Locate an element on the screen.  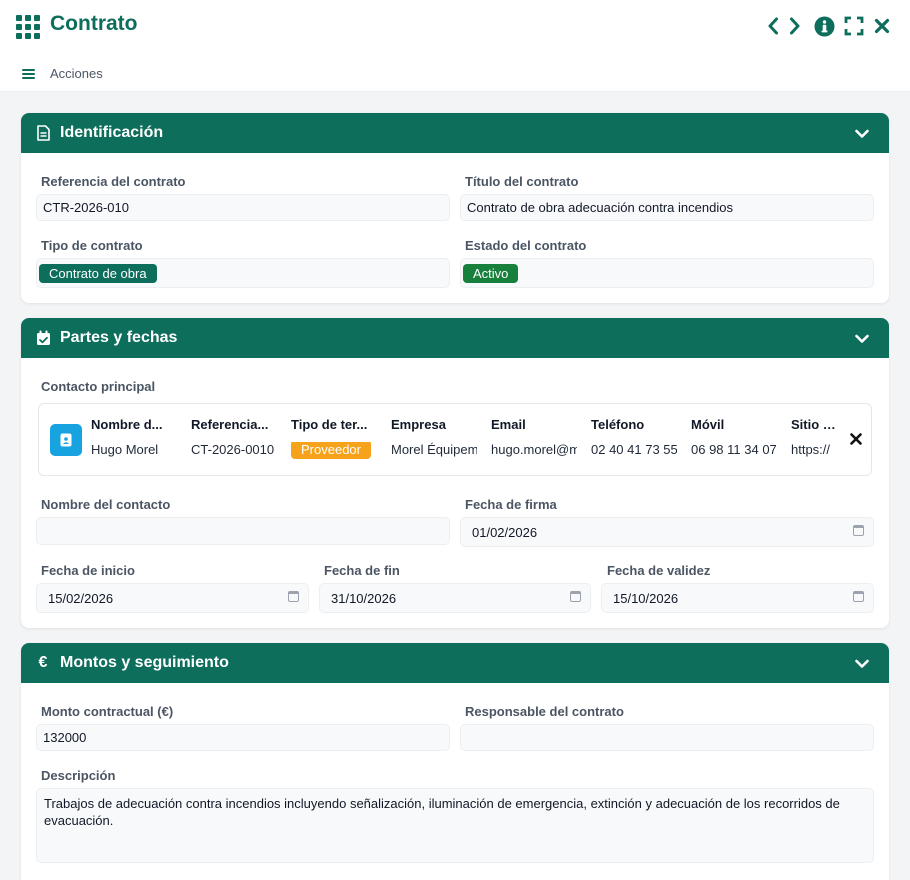
contact-col-header: Móvil is located at coordinates (708, 424).